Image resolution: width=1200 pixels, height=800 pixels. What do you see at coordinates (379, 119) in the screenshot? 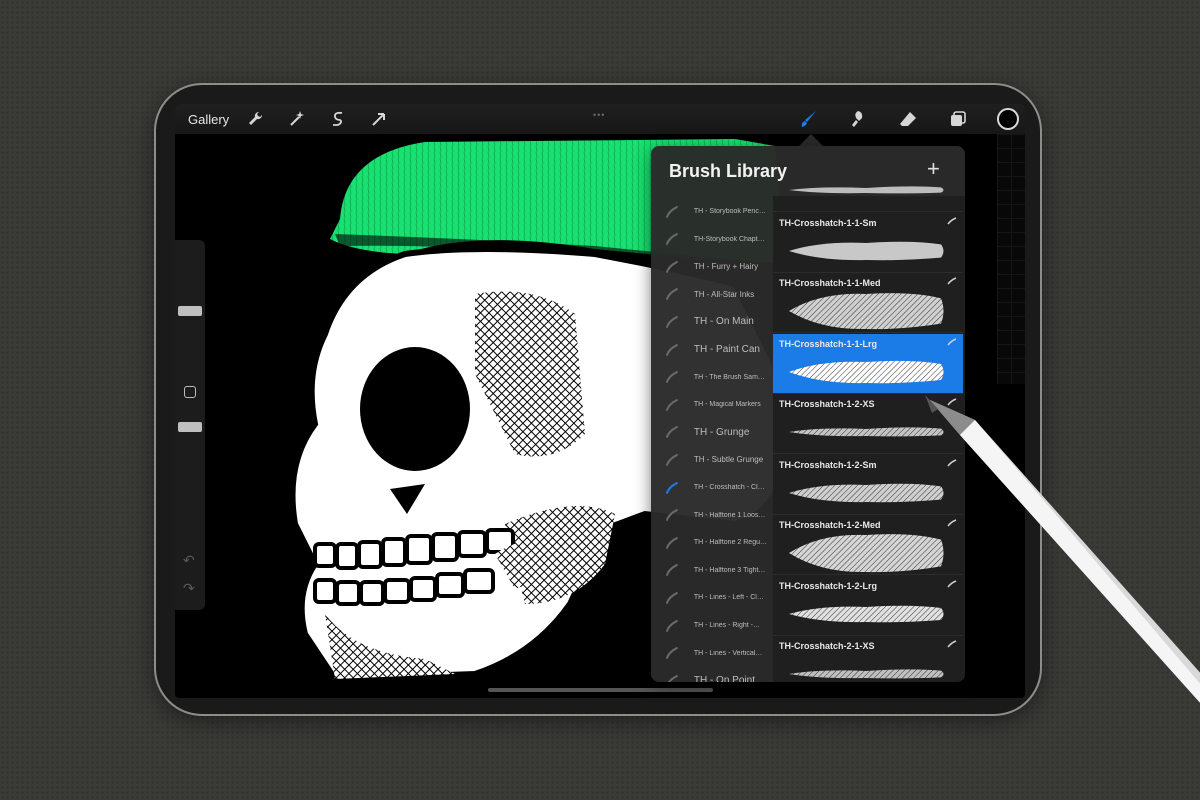
I see `transform-arrow-icon` at bounding box center [379, 119].